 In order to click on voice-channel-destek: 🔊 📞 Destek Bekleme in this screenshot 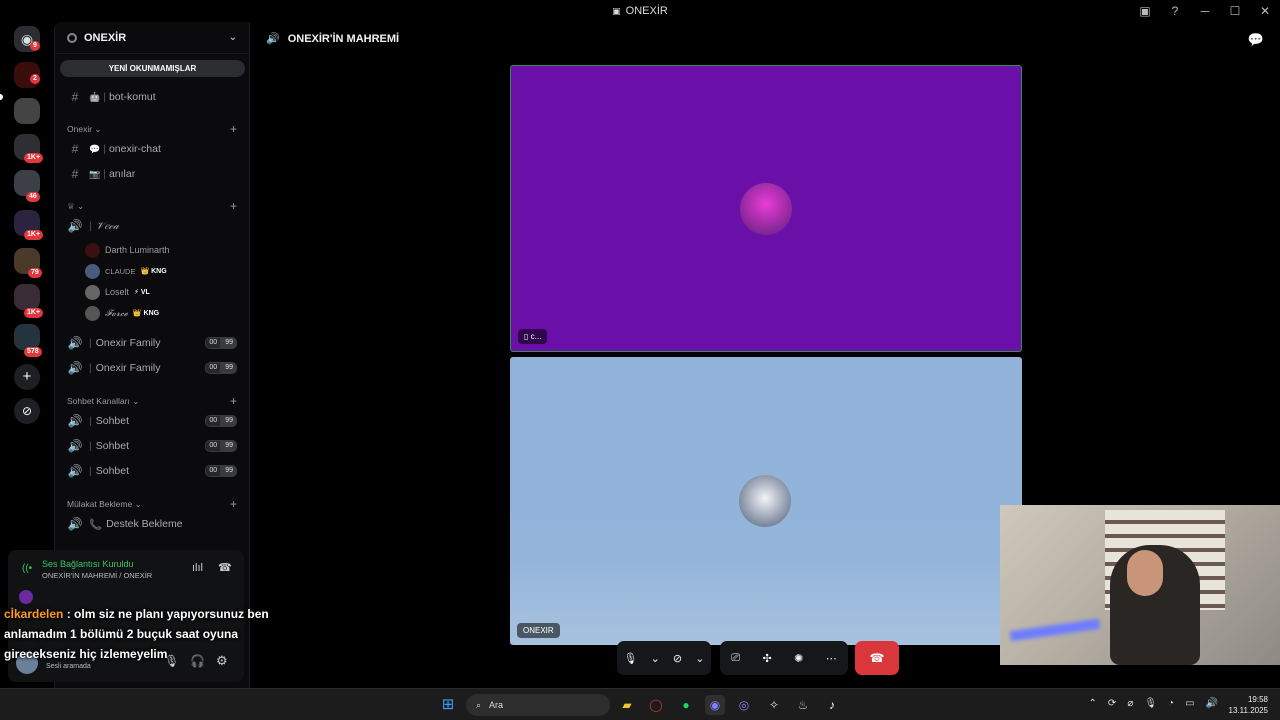, I will do `click(152, 524)`.